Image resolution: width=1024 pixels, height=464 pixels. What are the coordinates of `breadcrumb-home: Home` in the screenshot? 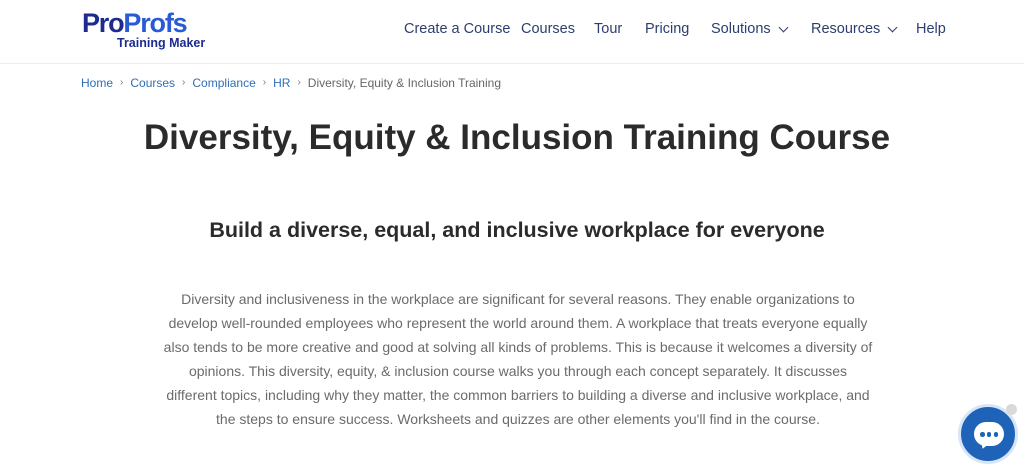 It's located at (97, 83).